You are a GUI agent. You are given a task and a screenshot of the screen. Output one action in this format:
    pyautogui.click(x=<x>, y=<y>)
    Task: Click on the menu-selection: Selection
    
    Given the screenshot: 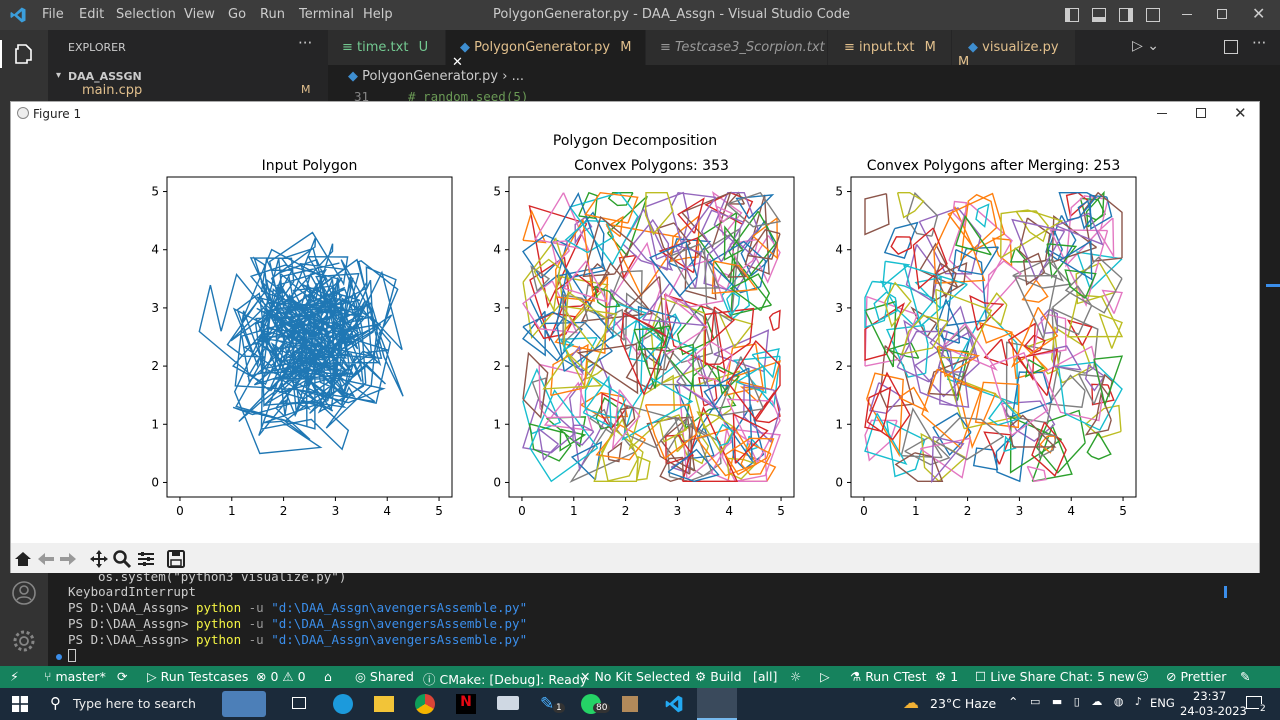 What is the action you would take?
    pyautogui.click(x=146, y=14)
    